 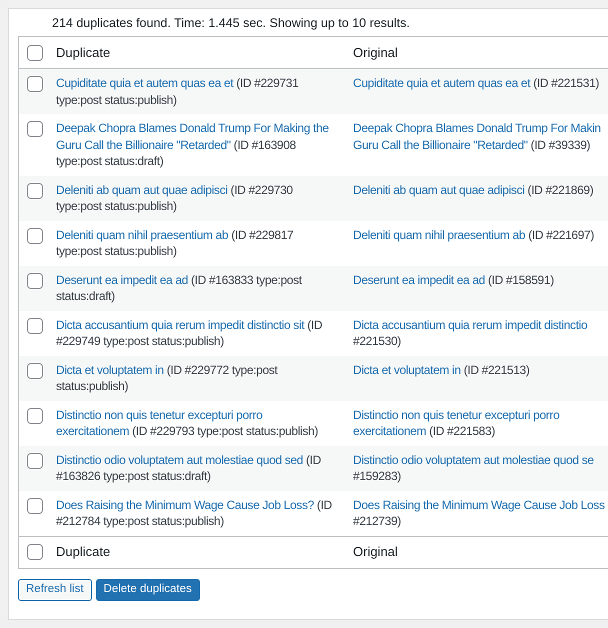 What do you see at coordinates (566, 83) in the screenshot?
I see `post-details: (ID #221531)` at bounding box center [566, 83].